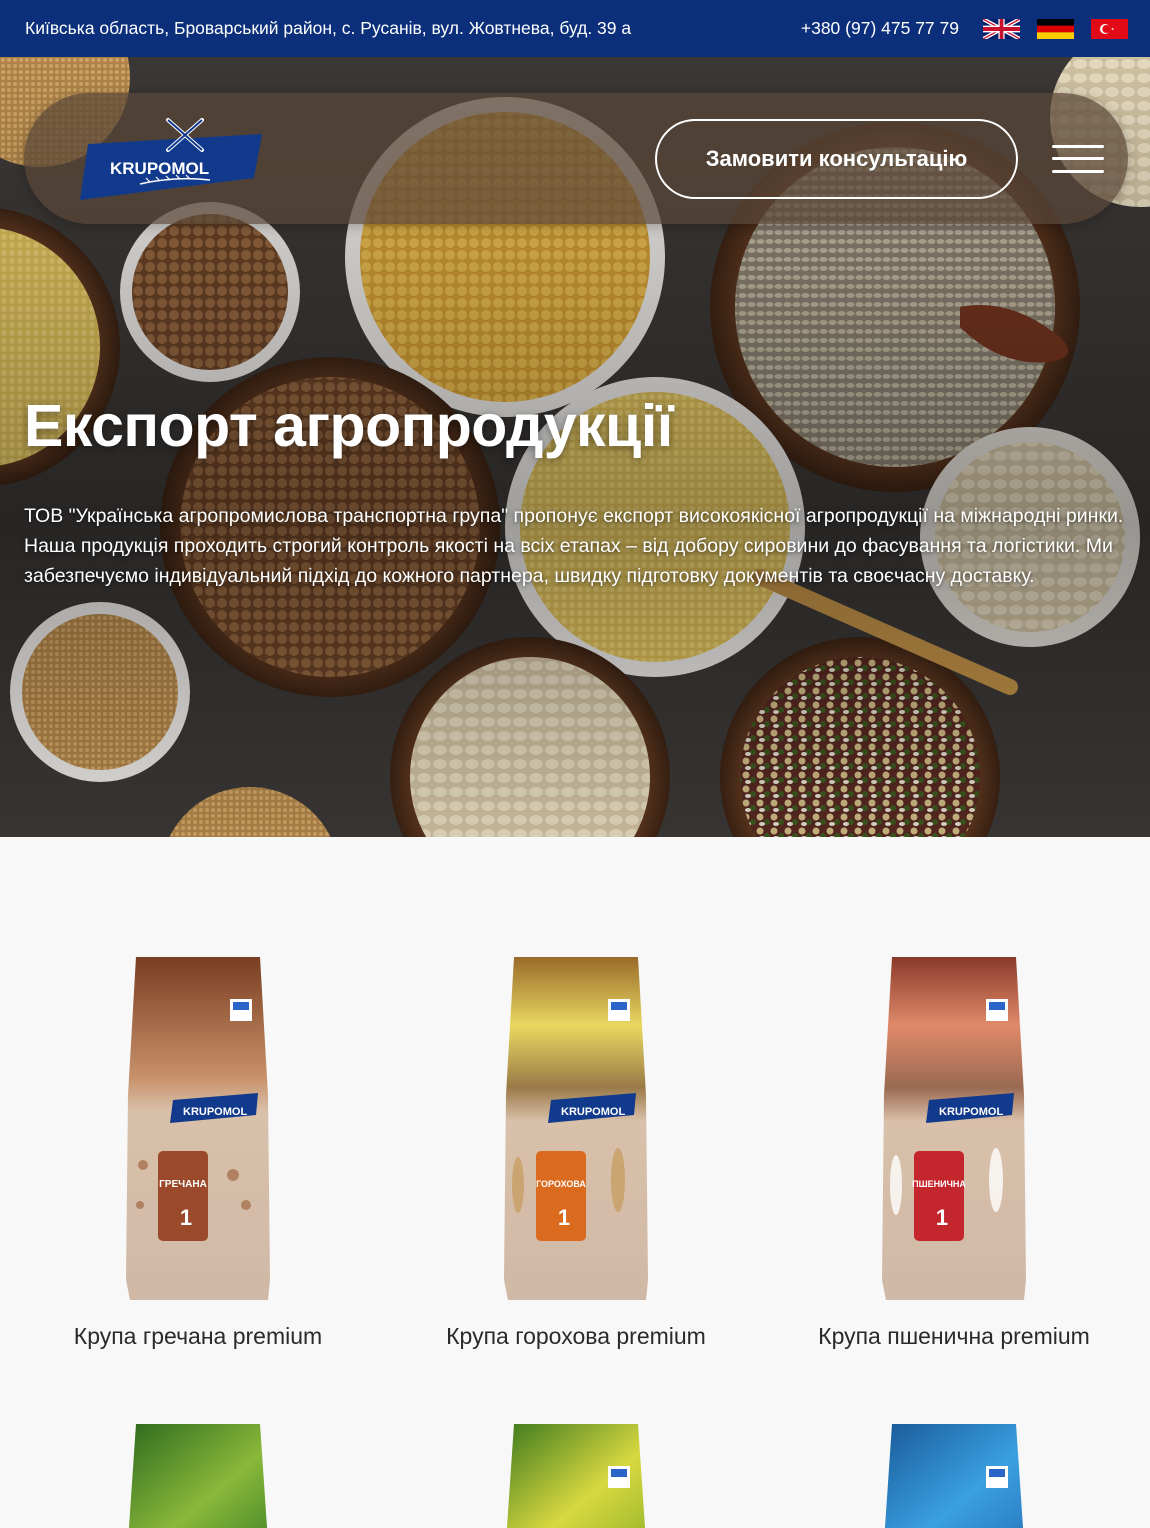  Describe the element at coordinates (576, 1128) in the screenshot. I see `product-package-image: KRUPOMOL ГОРОХОВА 1` at that location.